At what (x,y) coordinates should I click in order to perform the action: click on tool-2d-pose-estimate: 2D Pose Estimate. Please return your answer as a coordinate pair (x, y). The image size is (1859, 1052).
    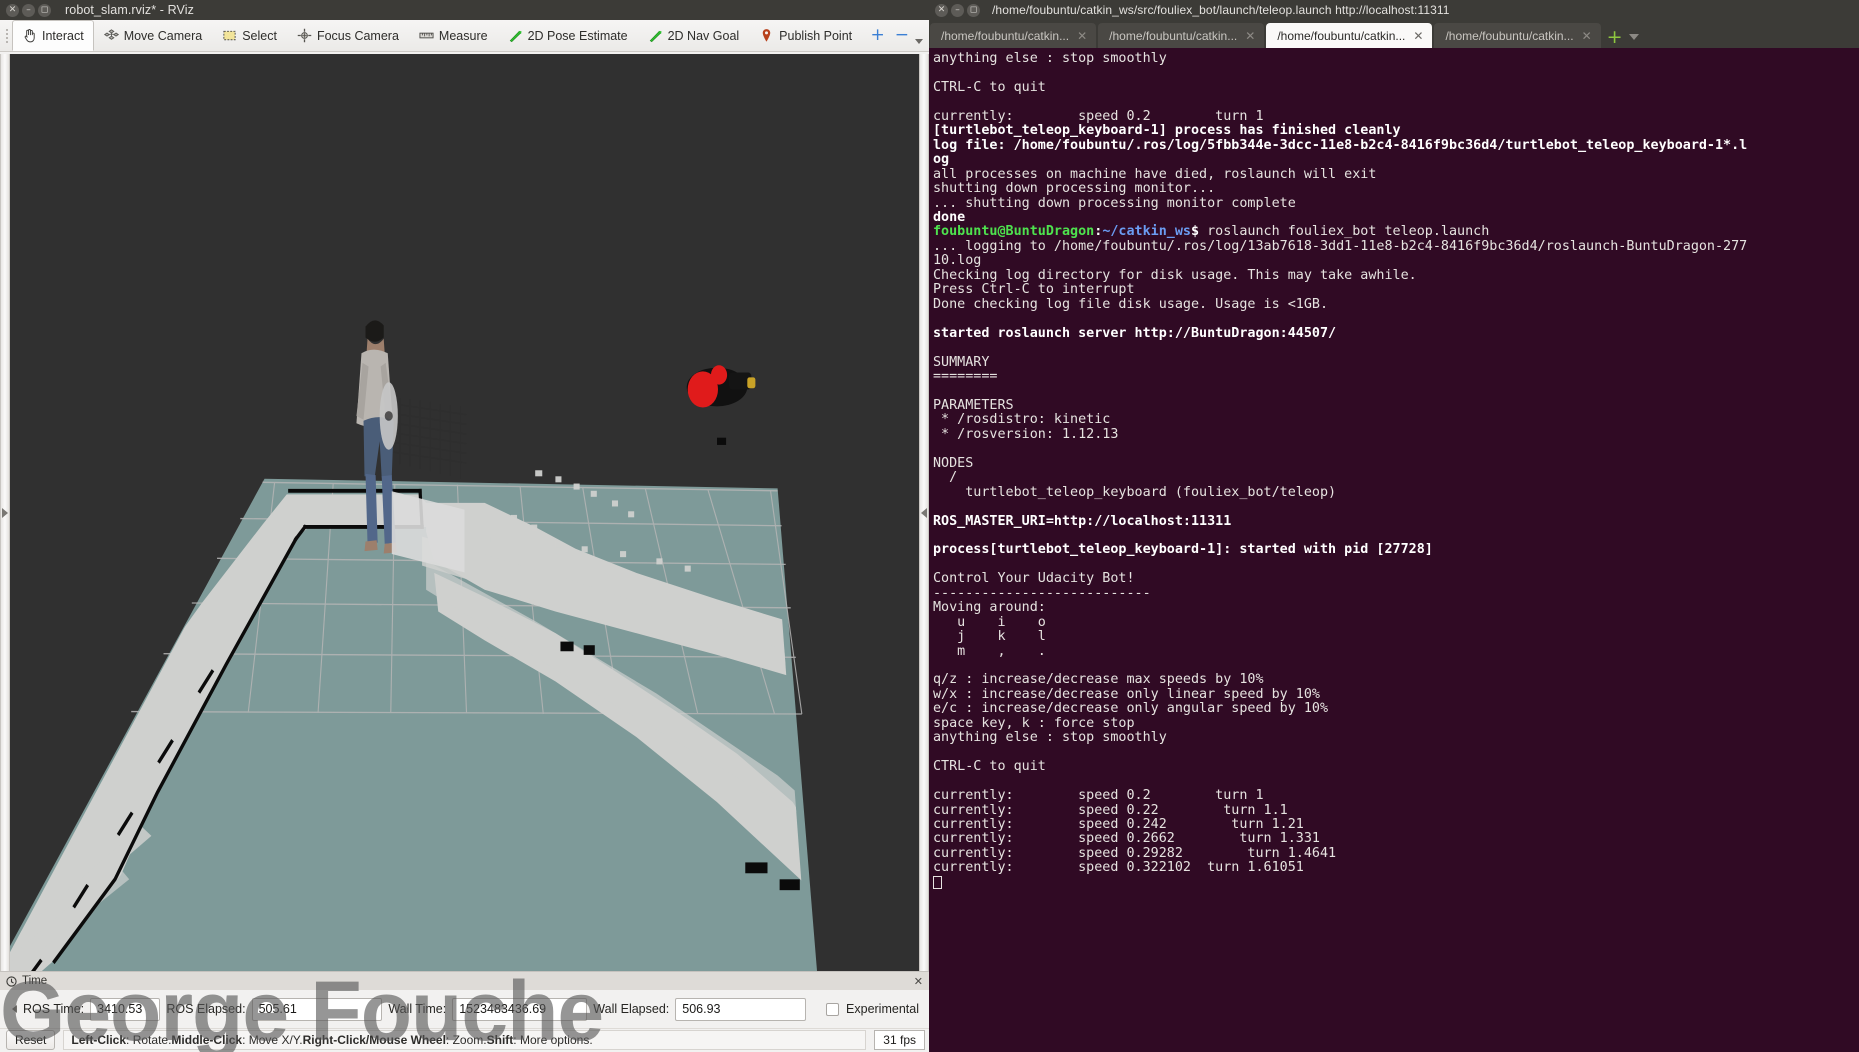
    Looking at the image, I should click on (568, 35).